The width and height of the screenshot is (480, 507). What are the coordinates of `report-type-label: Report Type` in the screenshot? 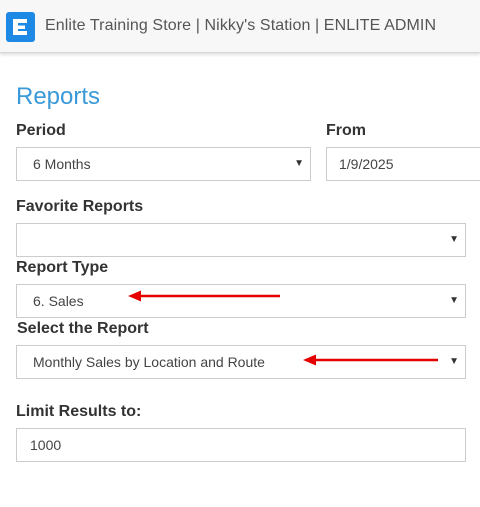 It's located at (62, 267).